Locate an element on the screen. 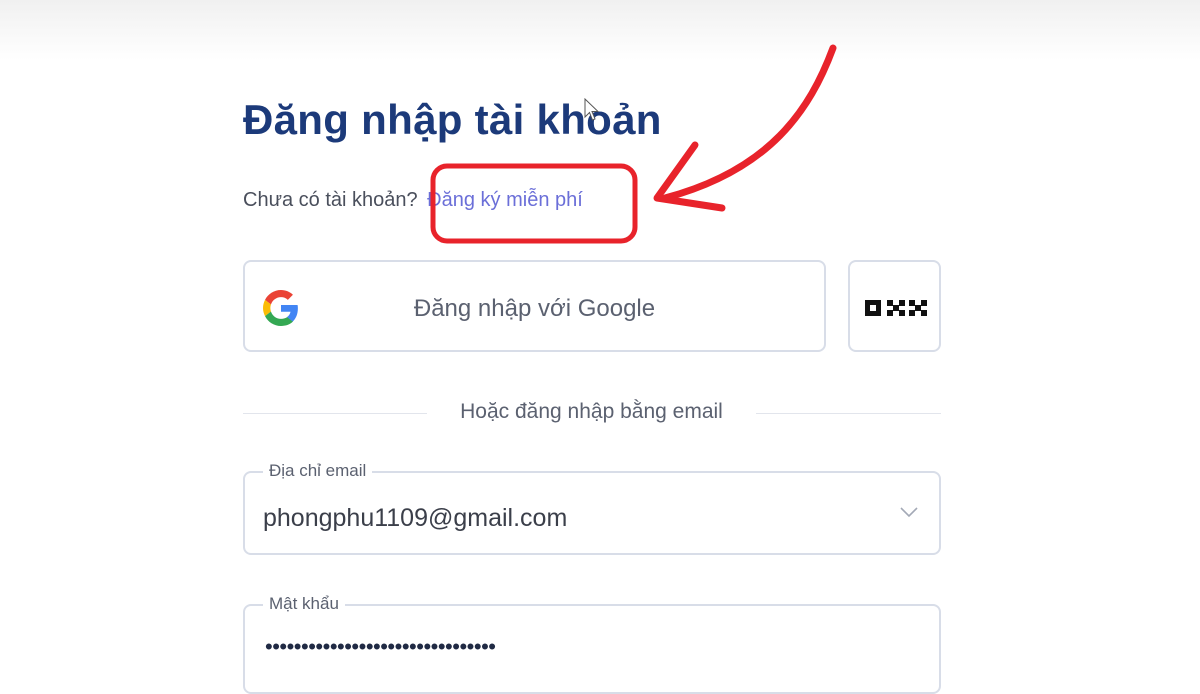 The image size is (1200, 694). chevron-down-icon is located at coordinates (909, 512).